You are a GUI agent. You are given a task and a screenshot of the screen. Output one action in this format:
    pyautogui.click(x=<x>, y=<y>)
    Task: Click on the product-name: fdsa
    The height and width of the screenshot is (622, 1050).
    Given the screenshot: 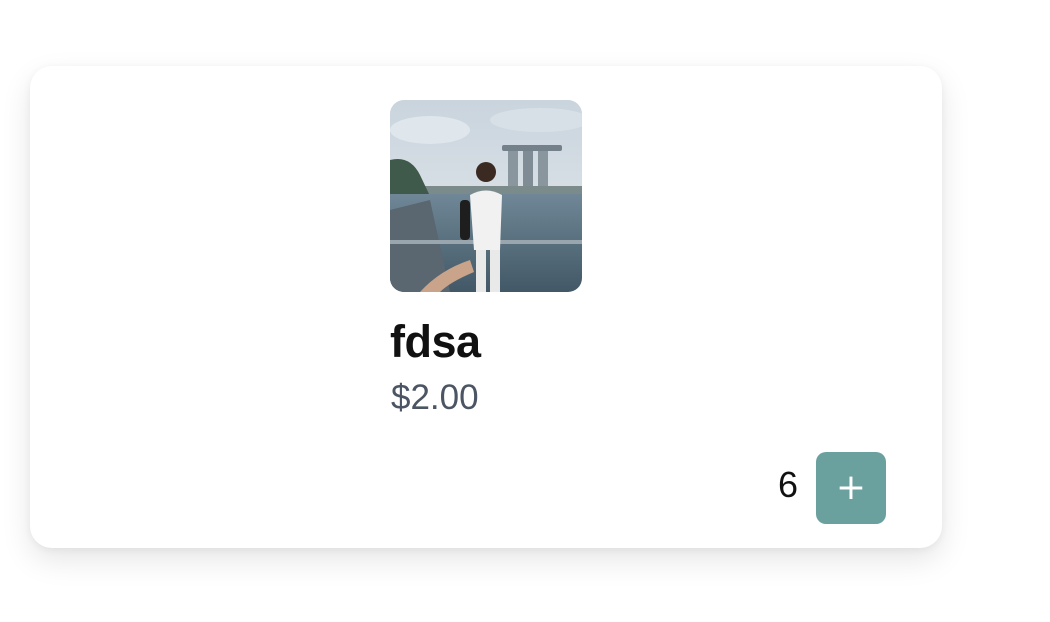 What is the action you would take?
    pyautogui.click(x=435, y=341)
    